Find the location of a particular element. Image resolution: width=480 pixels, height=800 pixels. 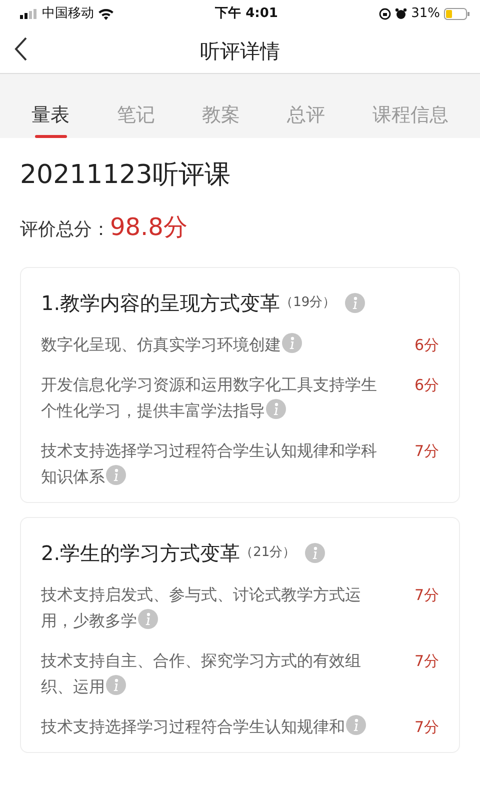

tab: 课程信息 is located at coordinates (410, 106).